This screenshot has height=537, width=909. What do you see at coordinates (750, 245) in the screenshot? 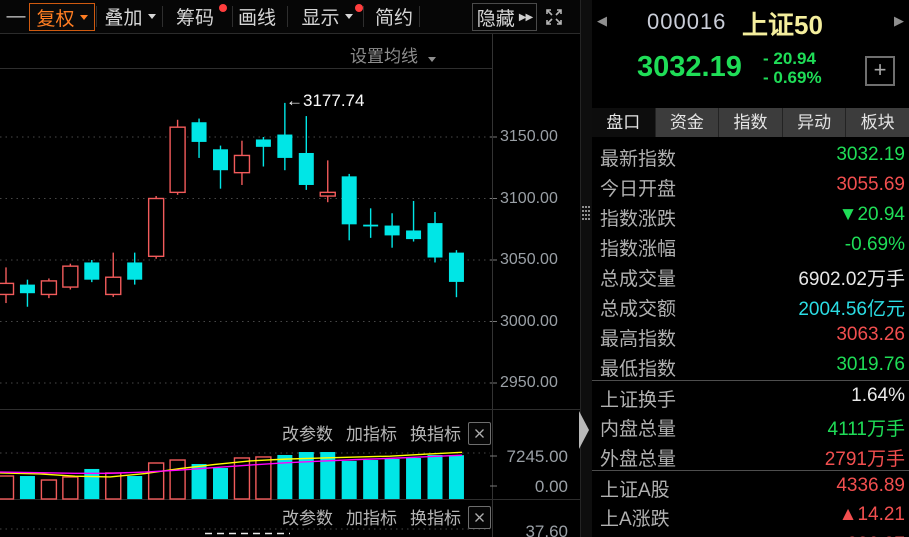
I see `quote-row: 指数涨幅 -0.69%` at bounding box center [750, 245].